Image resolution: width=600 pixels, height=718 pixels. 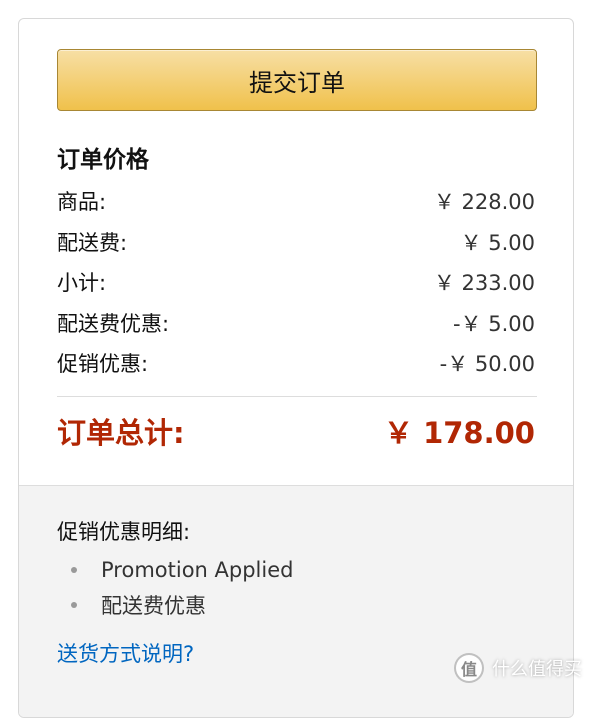 What do you see at coordinates (469, 668) in the screenshot?
I see `watermark-logo-icon: 值` at bounding box center [469, 668].